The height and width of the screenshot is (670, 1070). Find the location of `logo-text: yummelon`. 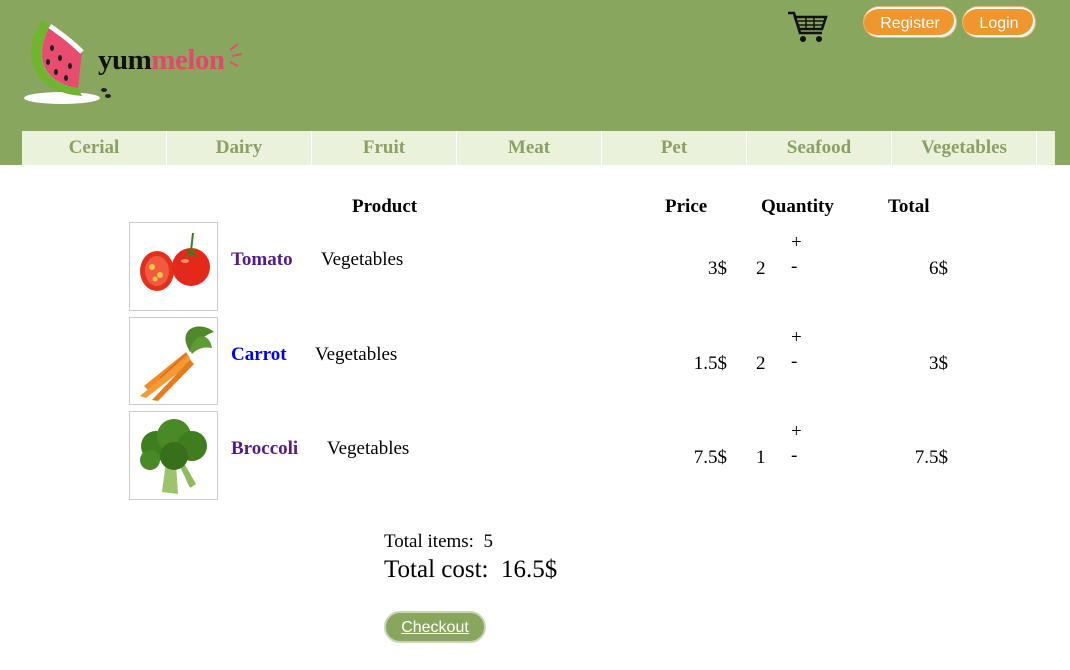

logo-text: yummelon is located at coordinates (161, 60).